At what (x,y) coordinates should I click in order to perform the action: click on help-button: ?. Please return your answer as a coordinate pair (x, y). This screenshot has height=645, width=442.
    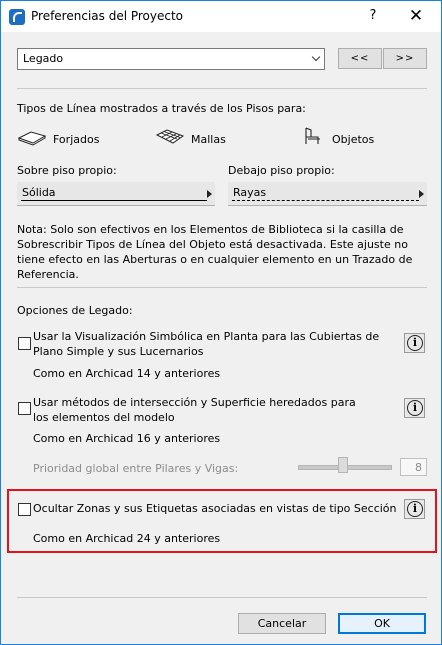
    Looking at the image, I should click on (373, 16).